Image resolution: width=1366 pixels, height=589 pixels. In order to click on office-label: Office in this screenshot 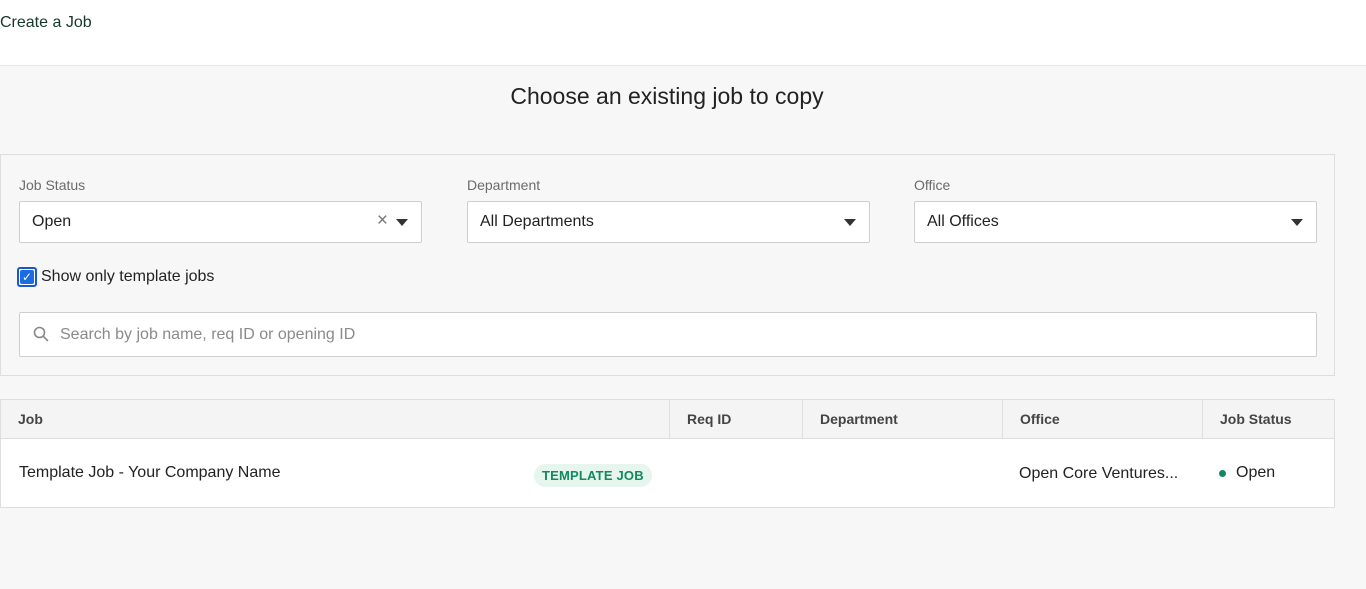, I will do `click(932, 185)`.